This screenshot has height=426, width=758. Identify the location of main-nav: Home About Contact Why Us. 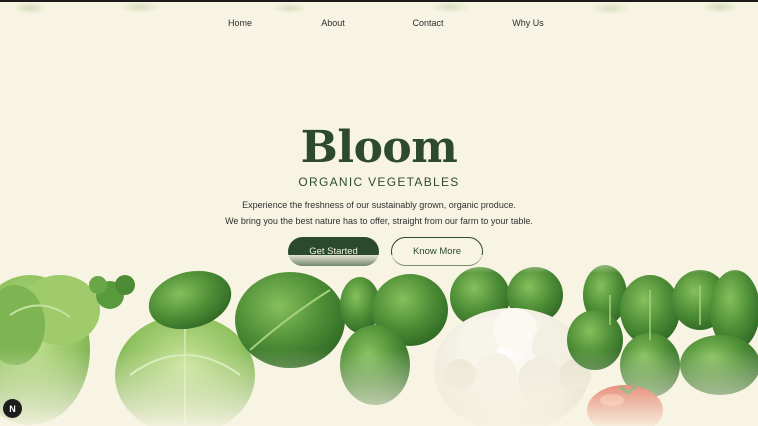
(379, 25).